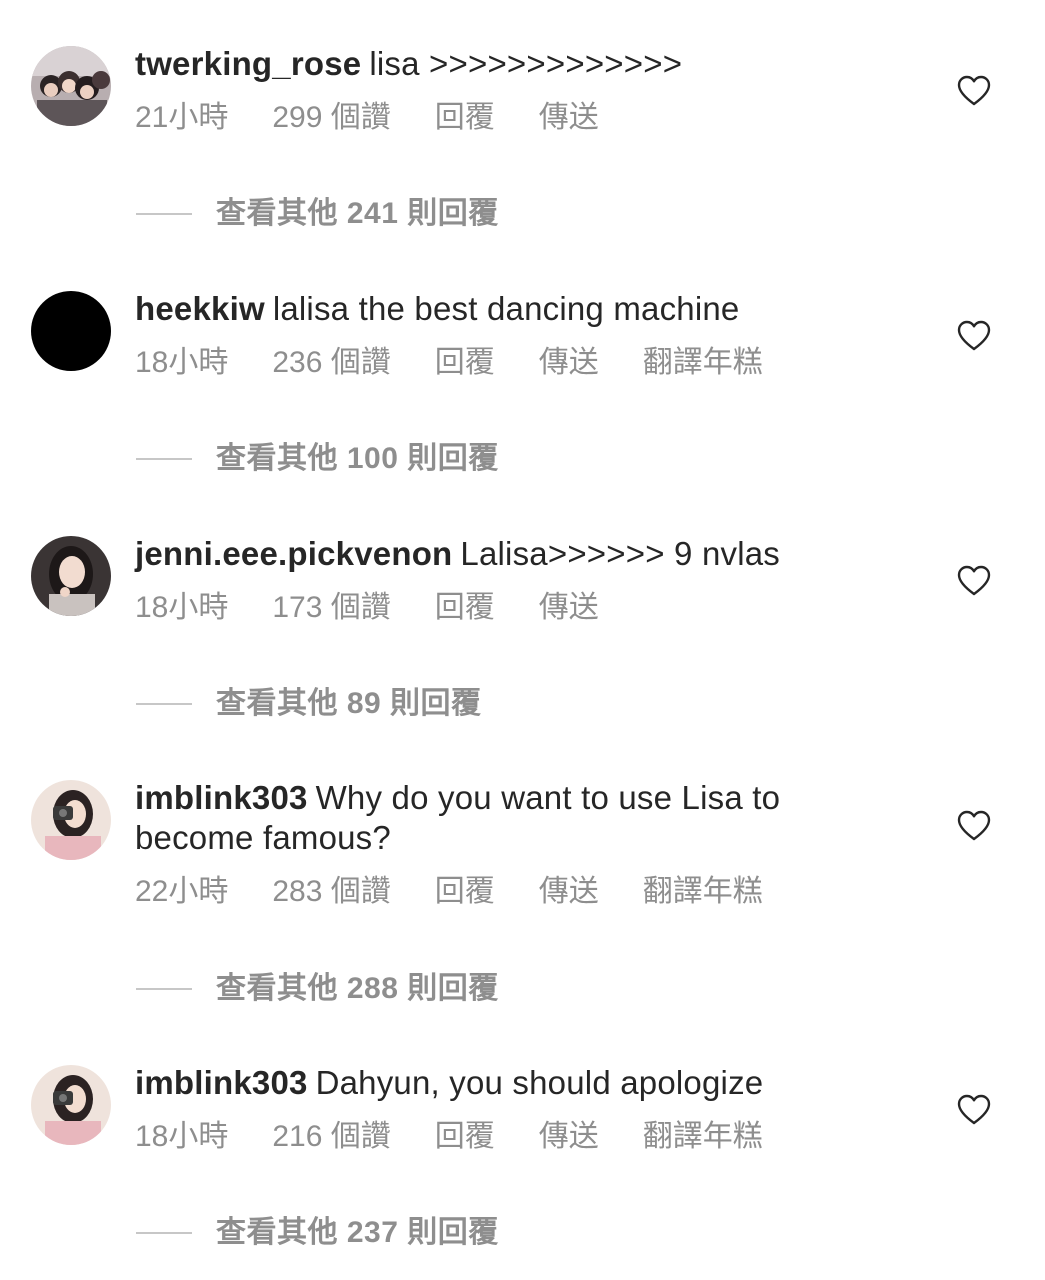  I want to click on view-replies-label: 查看其他 100 則回覆, so click(357, 459).